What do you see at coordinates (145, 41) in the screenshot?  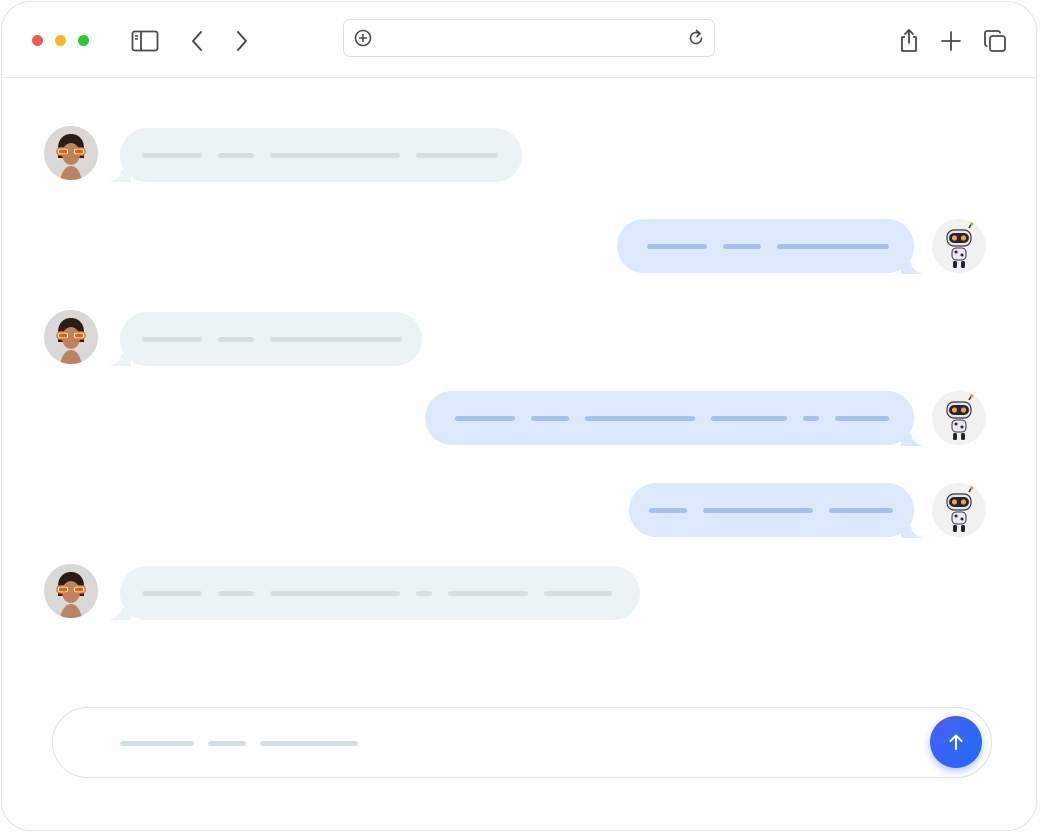 I see `sidebar-icon` at bounding box center [145, 41].